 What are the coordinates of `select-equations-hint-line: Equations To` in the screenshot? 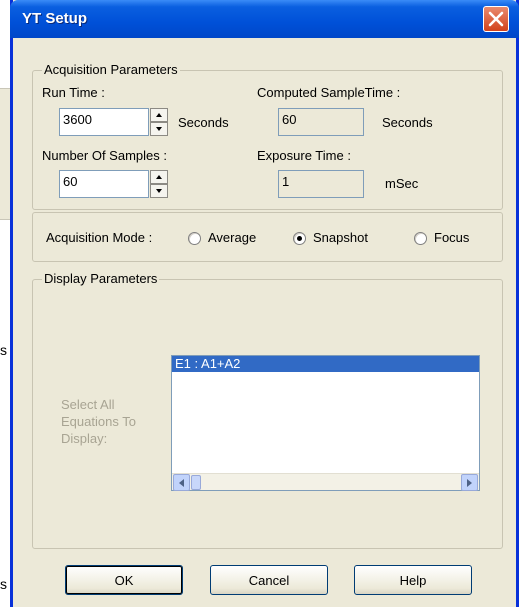 It's located at (98, 421).